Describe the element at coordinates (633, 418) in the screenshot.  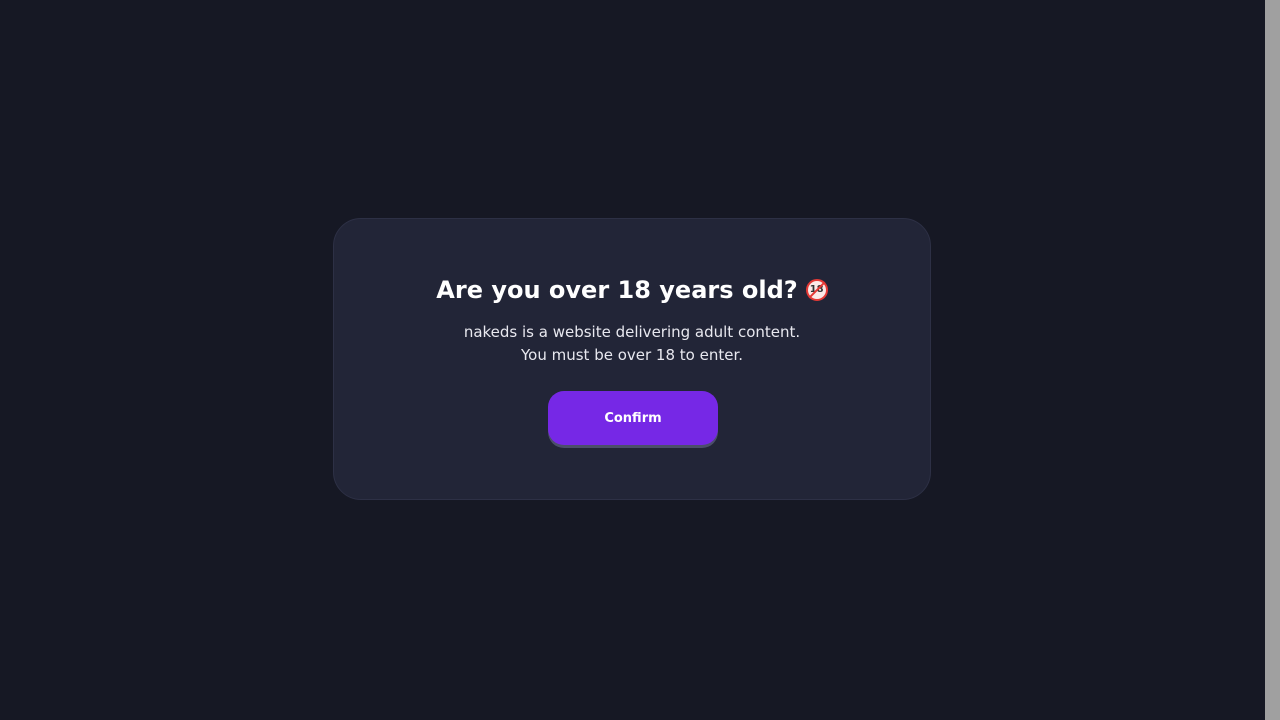
I see `confirm-button: Confirm` at that location.